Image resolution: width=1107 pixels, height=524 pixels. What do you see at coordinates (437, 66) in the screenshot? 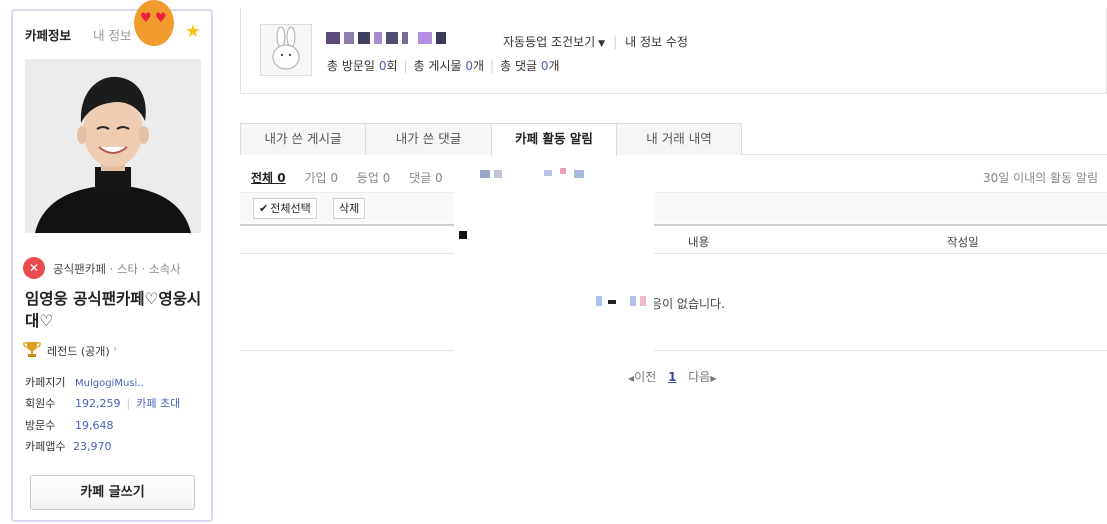
I see `posts-label: 총 게시물` at bounding box center [437, 66].